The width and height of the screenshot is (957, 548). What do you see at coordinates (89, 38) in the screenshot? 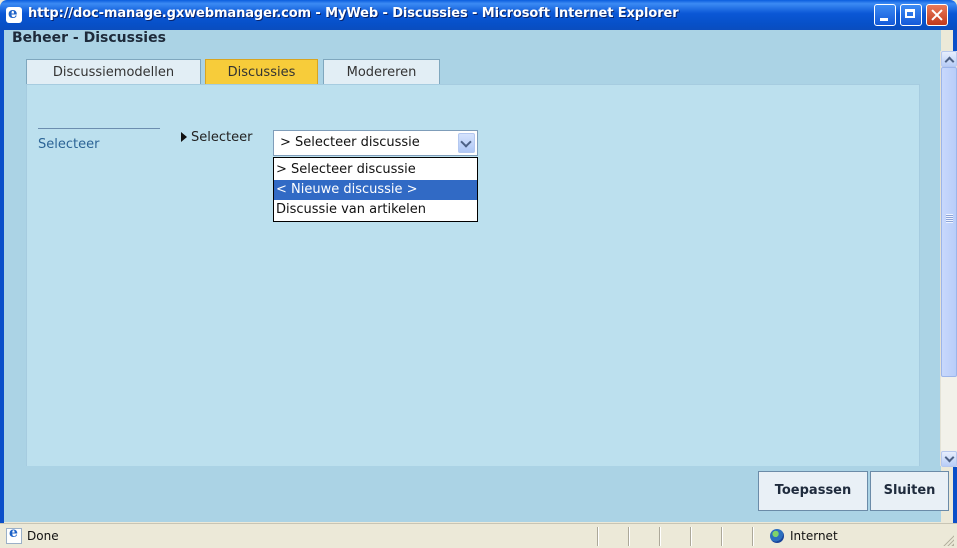
I see `page-title: Beheer - Discussies` at bounding box center [89, 38].